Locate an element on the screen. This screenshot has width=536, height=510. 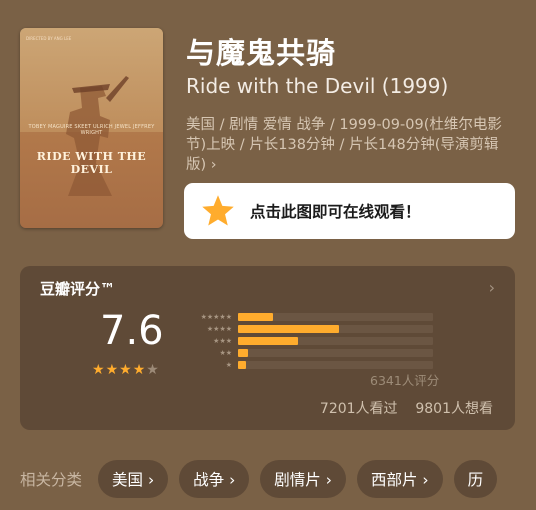
rating-bar-stars: ★★★ is located at coordinates (222, 341).